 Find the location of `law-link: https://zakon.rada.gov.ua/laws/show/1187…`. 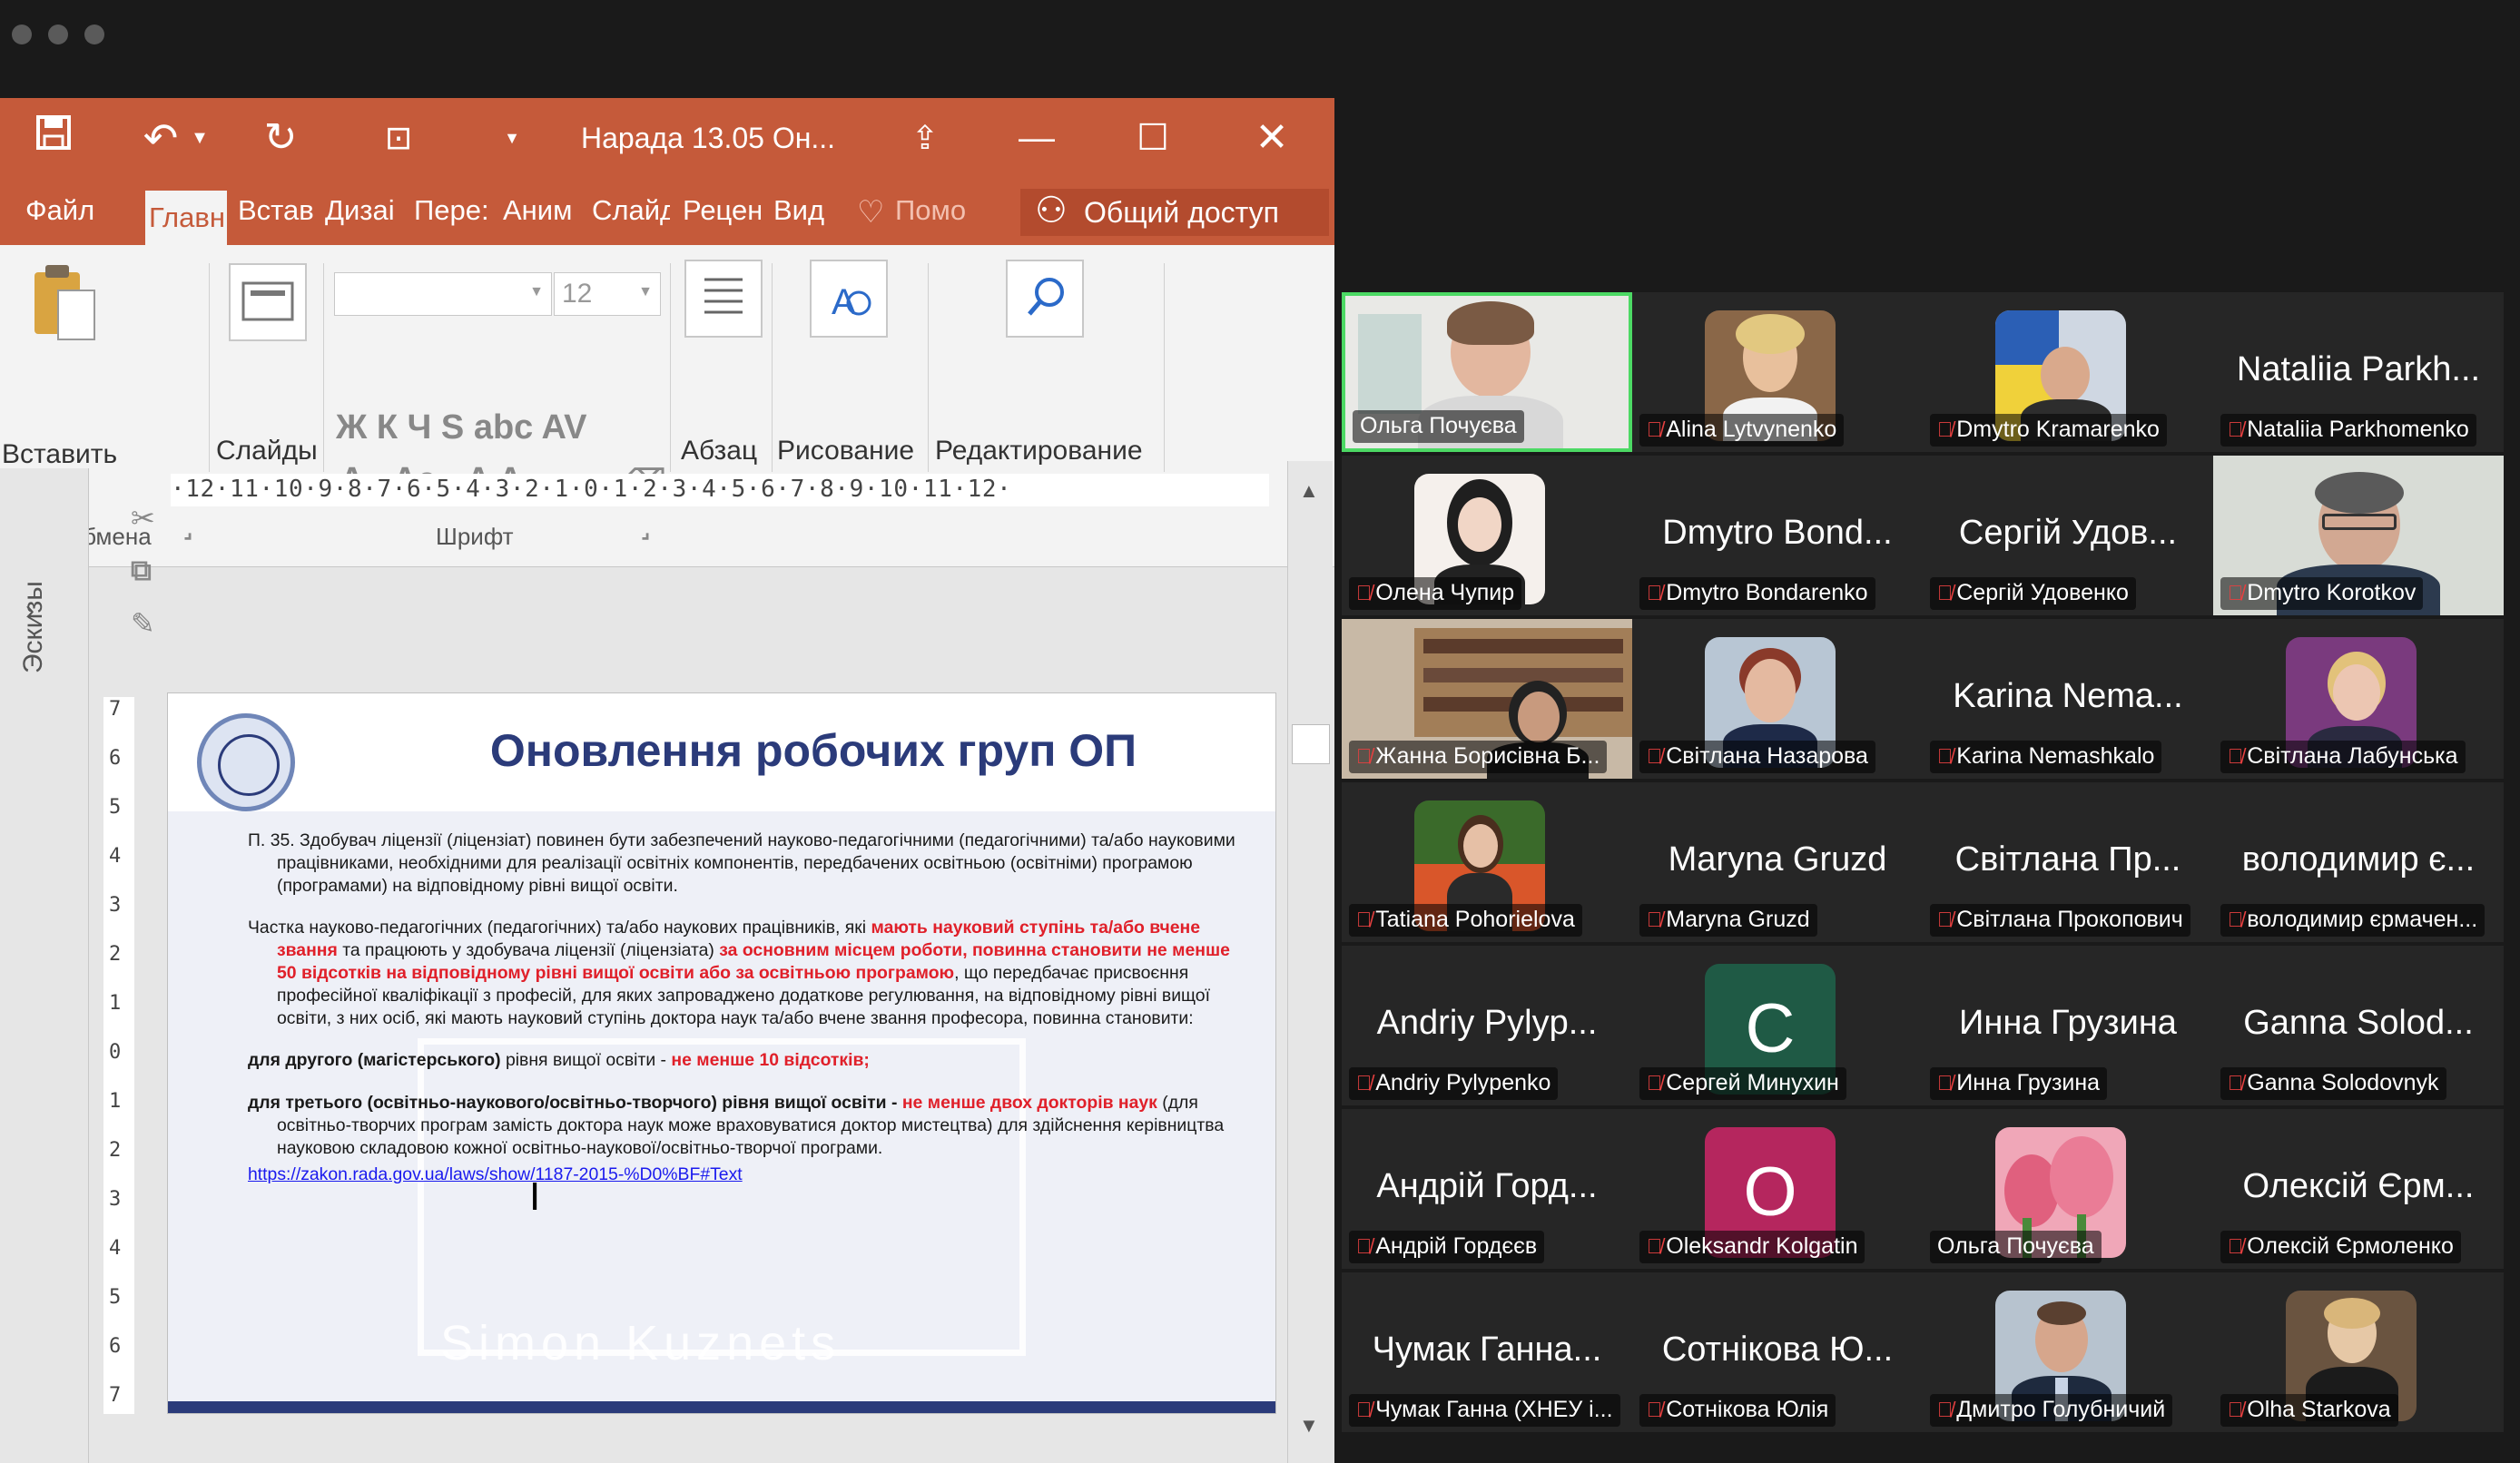

law-link: https://zakon.rada.gov.ua/laws/show/1187… is located at coordinates (495, 1174).